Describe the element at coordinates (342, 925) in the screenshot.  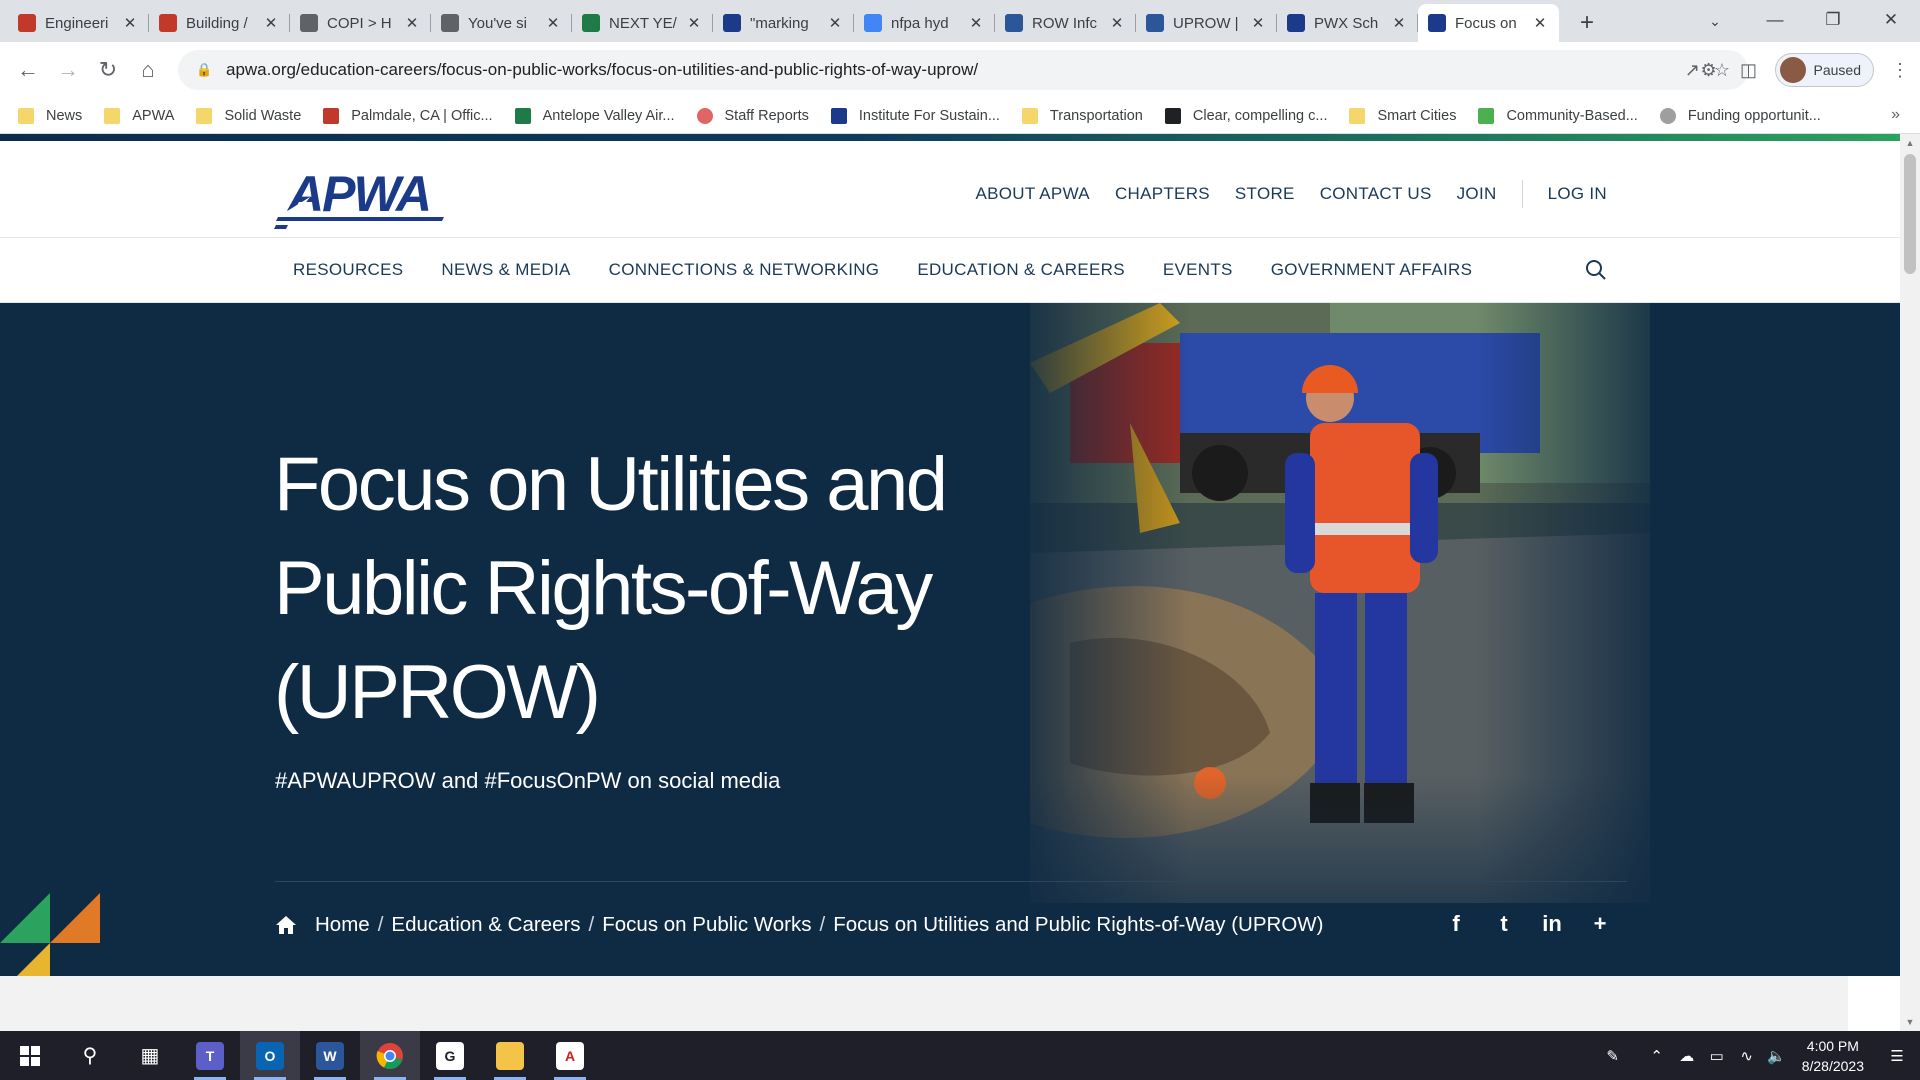
I see `breadcrumb-home: Home` at that location.